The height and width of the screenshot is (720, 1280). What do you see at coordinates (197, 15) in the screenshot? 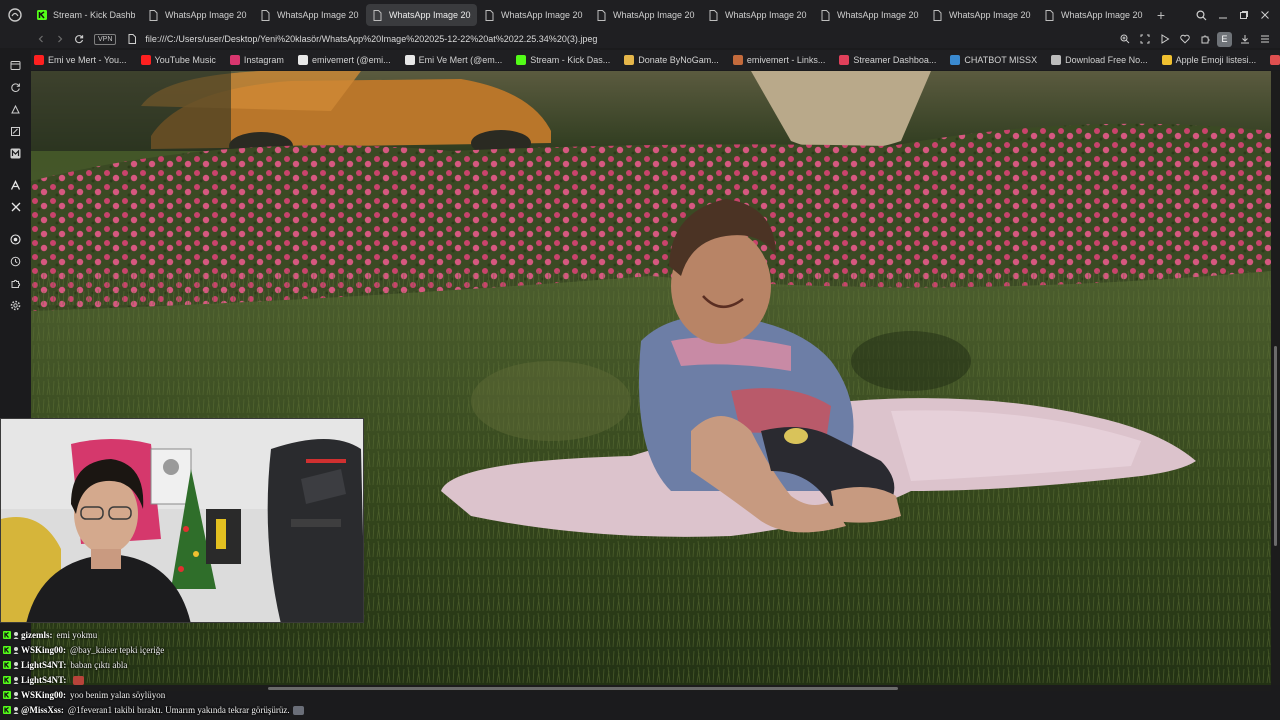
I see `tab-1: WhatsApp Image 2025` at bounding box center [197, 15].